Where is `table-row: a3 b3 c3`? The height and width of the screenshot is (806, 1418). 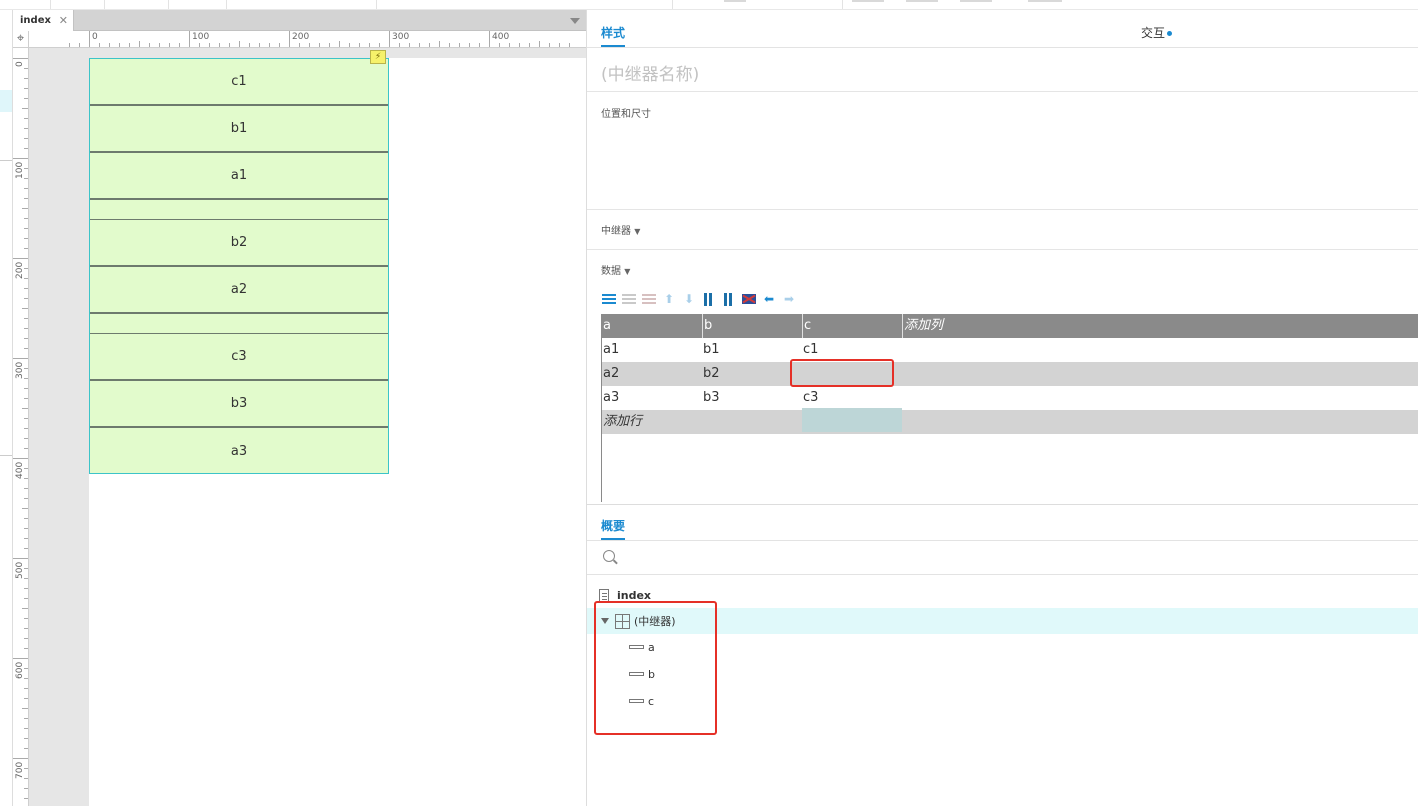 table-row: a3 b3 c3 is located at coordinates (1010, 398).